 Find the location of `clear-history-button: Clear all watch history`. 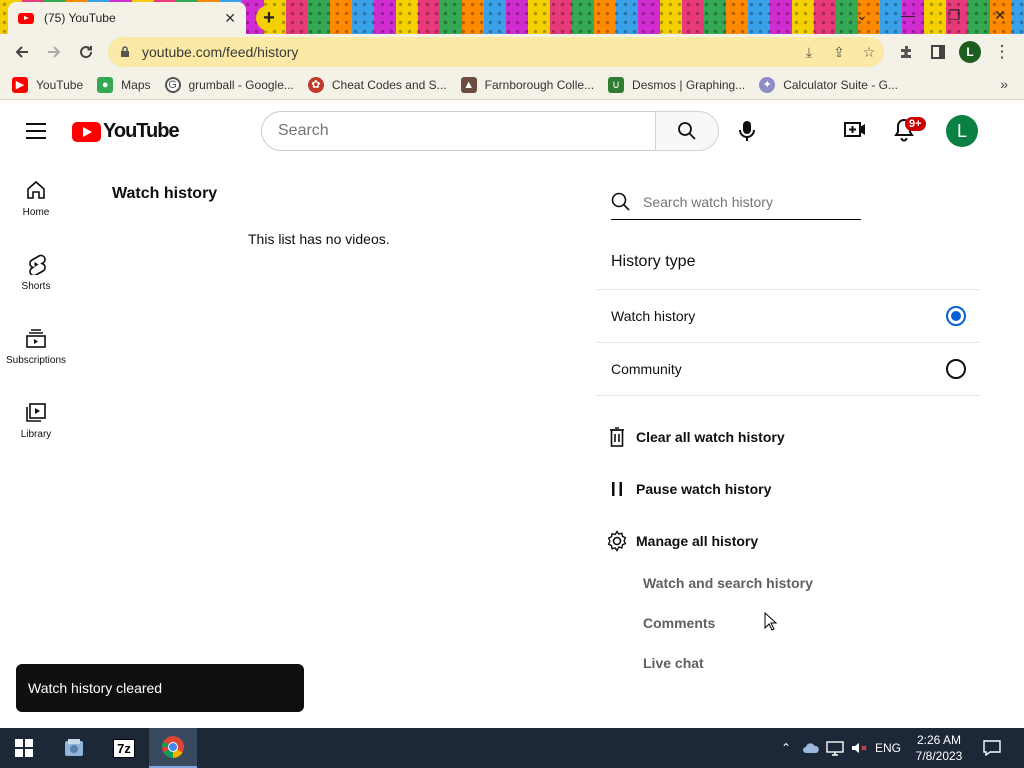

clear-history-button: Clear all watch history is located at coordinates (695, 437).